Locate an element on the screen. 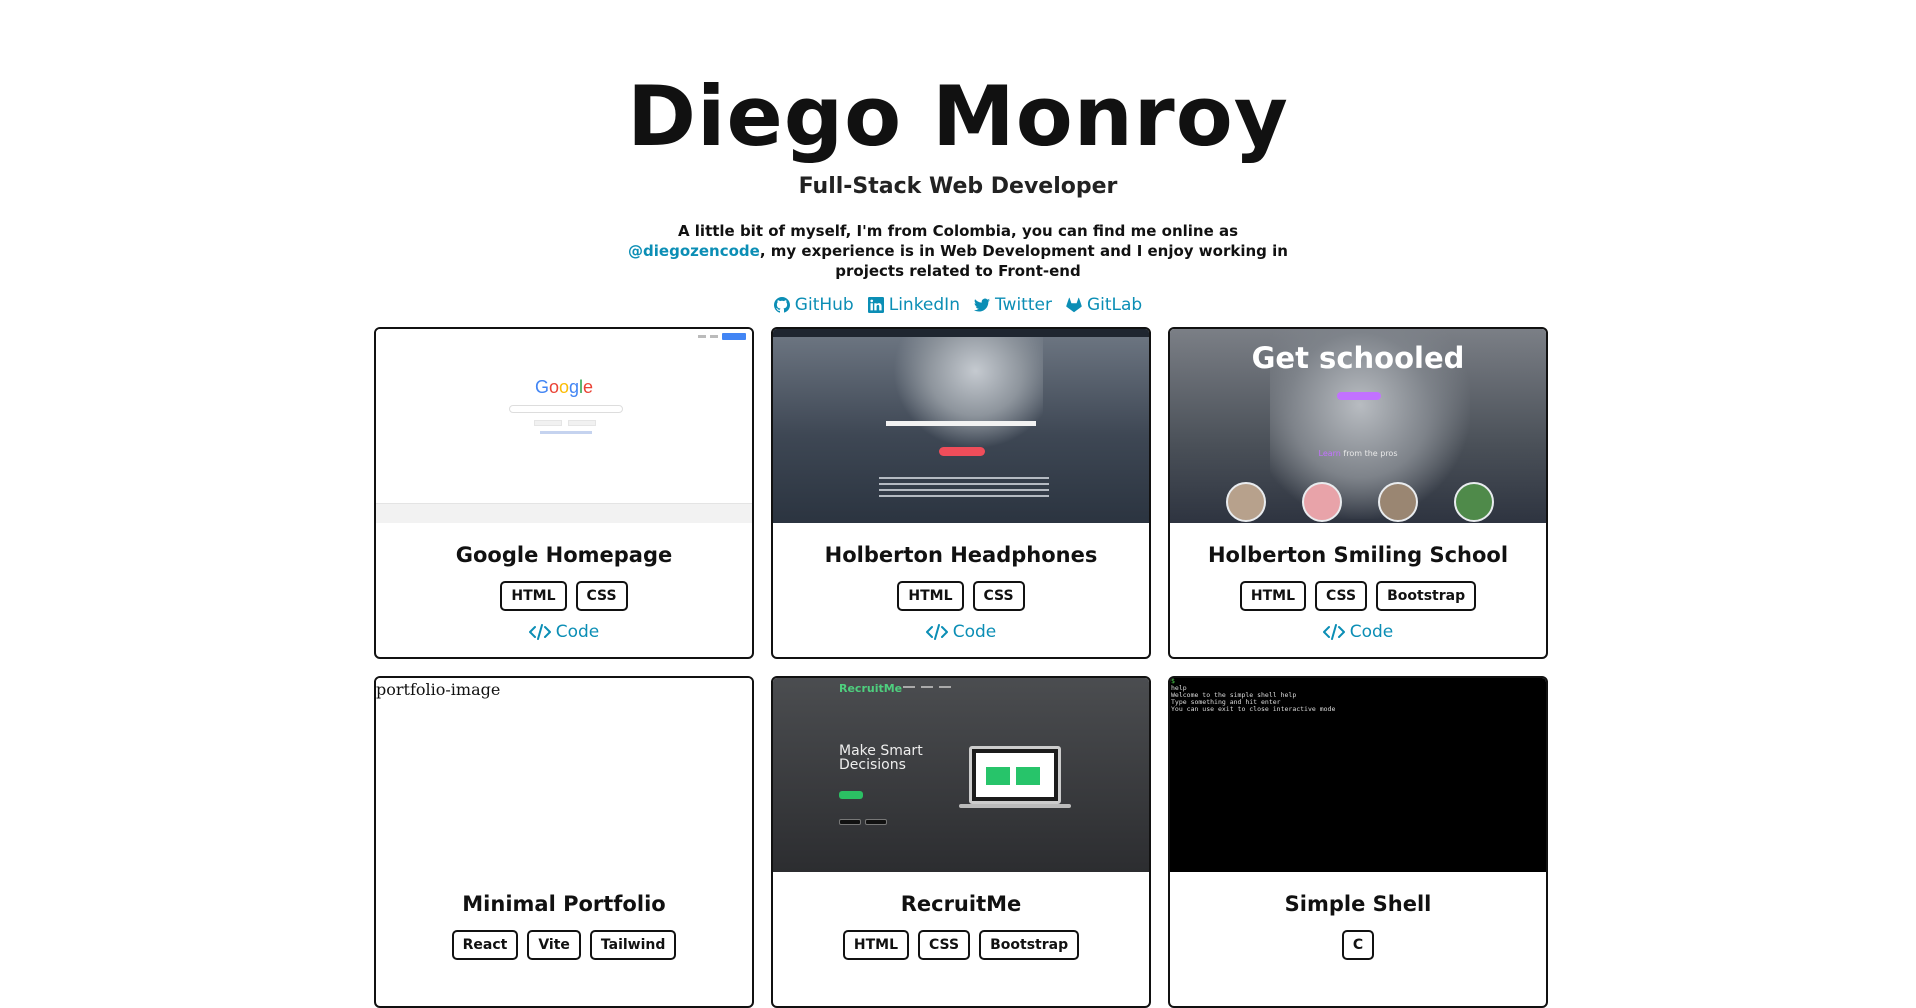  project-thumbnail: RecruitMe Make Smart Decisions is located at coordinates (961, 775).